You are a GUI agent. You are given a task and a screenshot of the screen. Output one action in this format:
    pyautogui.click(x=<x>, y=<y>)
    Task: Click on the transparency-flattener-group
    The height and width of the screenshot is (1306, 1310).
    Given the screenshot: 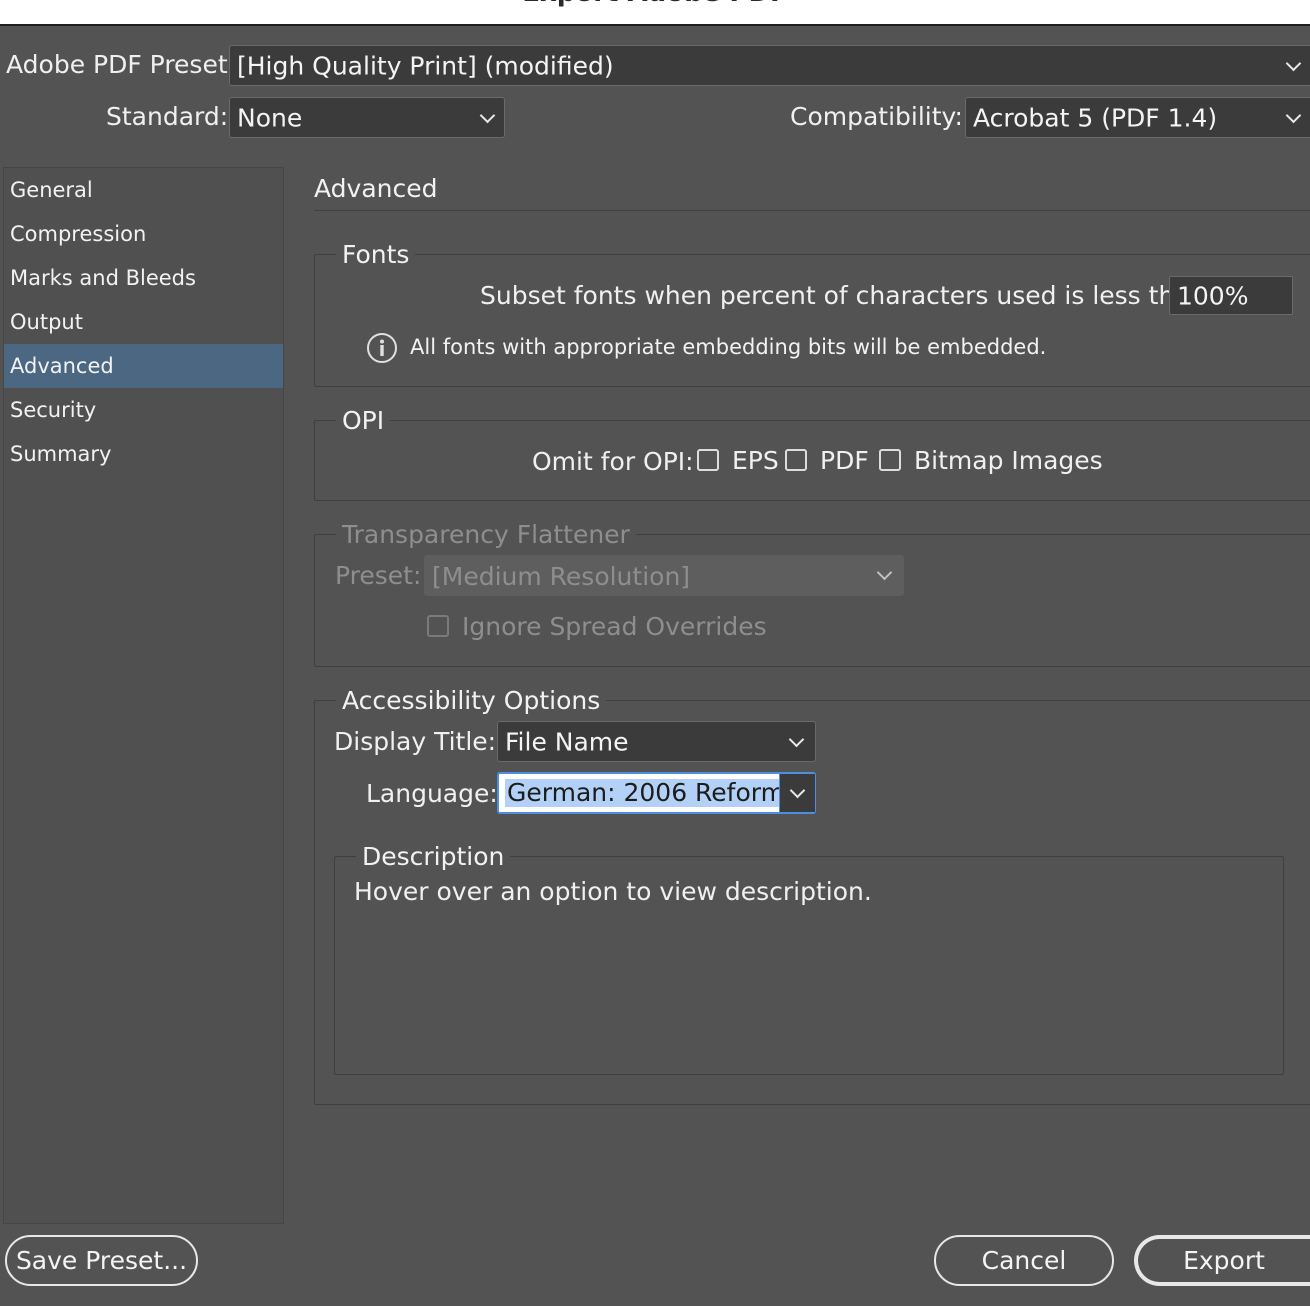 What is the action you would take?
    pyautogui.click(x=812, y=600)
    